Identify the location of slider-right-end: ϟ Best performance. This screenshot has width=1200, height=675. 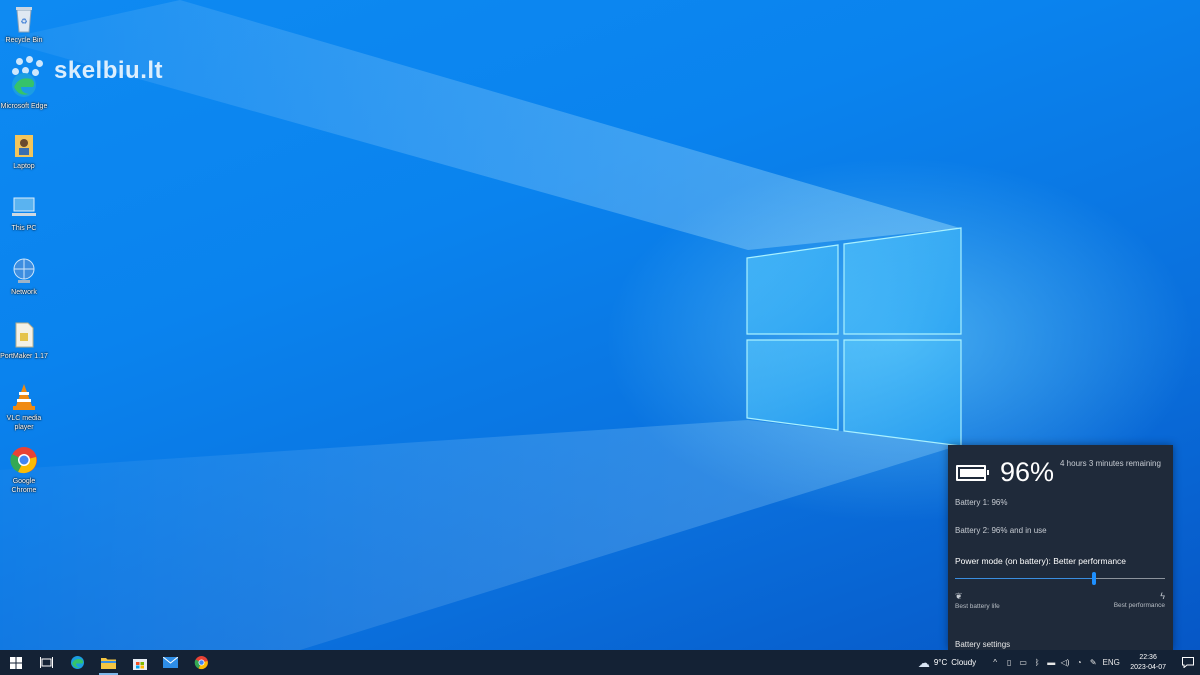
(1139, 600).